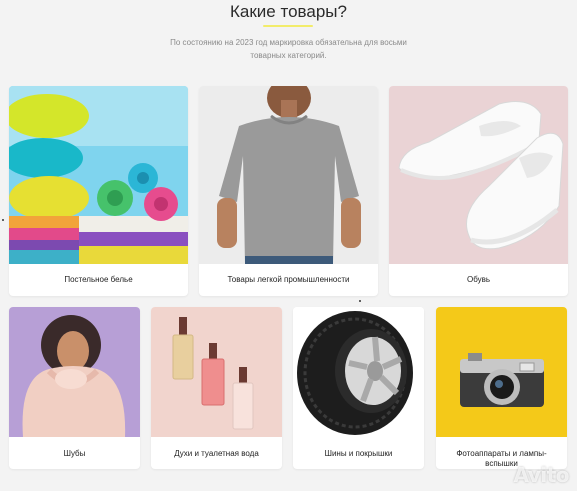 This screenshot has width=577, height=491. Describe the element at coordinates (358, 453) in the screenshot. I see `category-label: Шины и покрышки` at that location.